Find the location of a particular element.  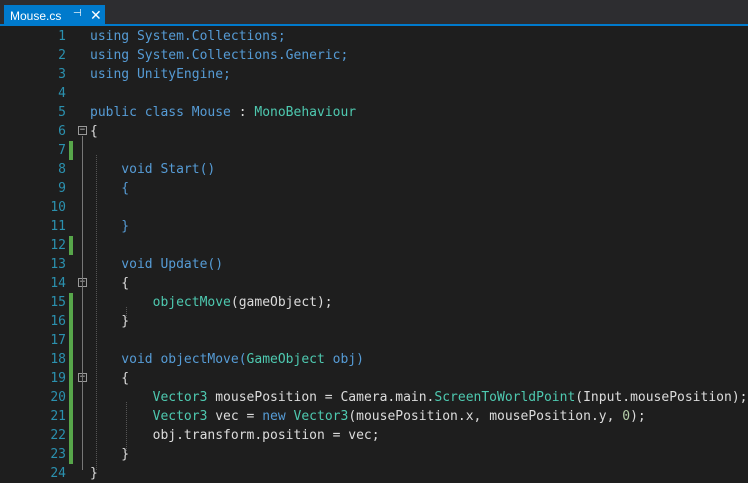

code-line: 19− { is located at coordinates (374, 378).